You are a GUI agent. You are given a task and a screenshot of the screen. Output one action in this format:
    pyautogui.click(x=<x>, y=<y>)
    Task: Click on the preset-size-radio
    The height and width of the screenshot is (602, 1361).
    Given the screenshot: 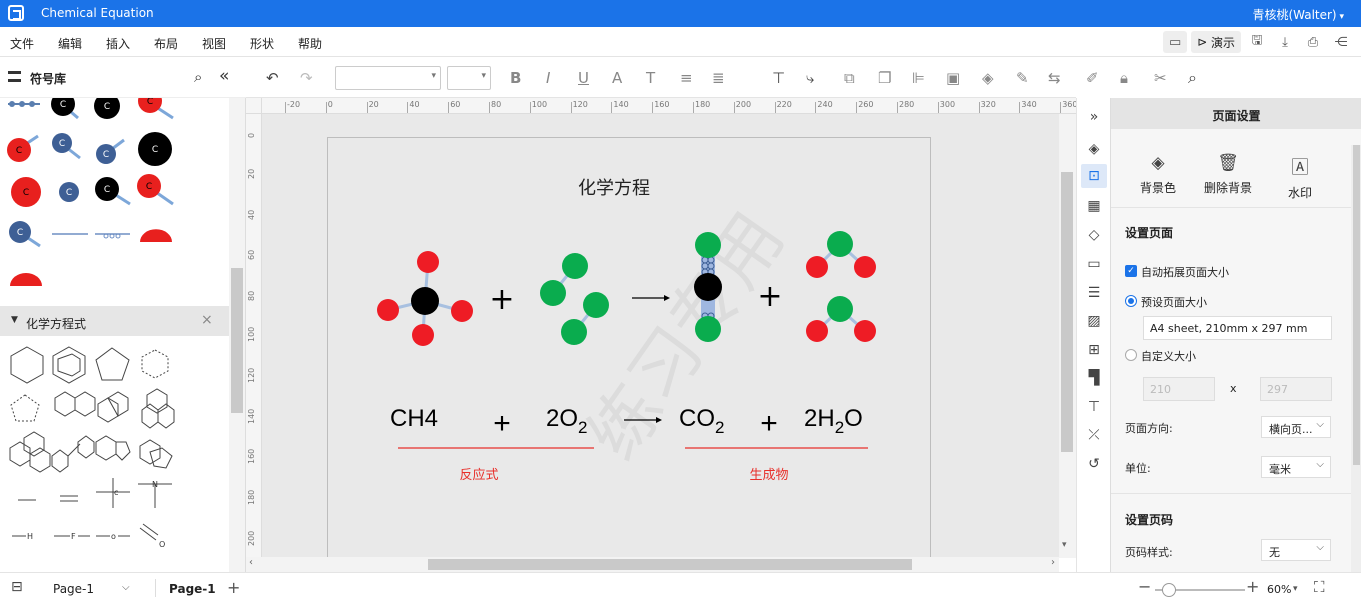 What is the action you would take?
    pyautogui.click(x=1131, y=301)
    